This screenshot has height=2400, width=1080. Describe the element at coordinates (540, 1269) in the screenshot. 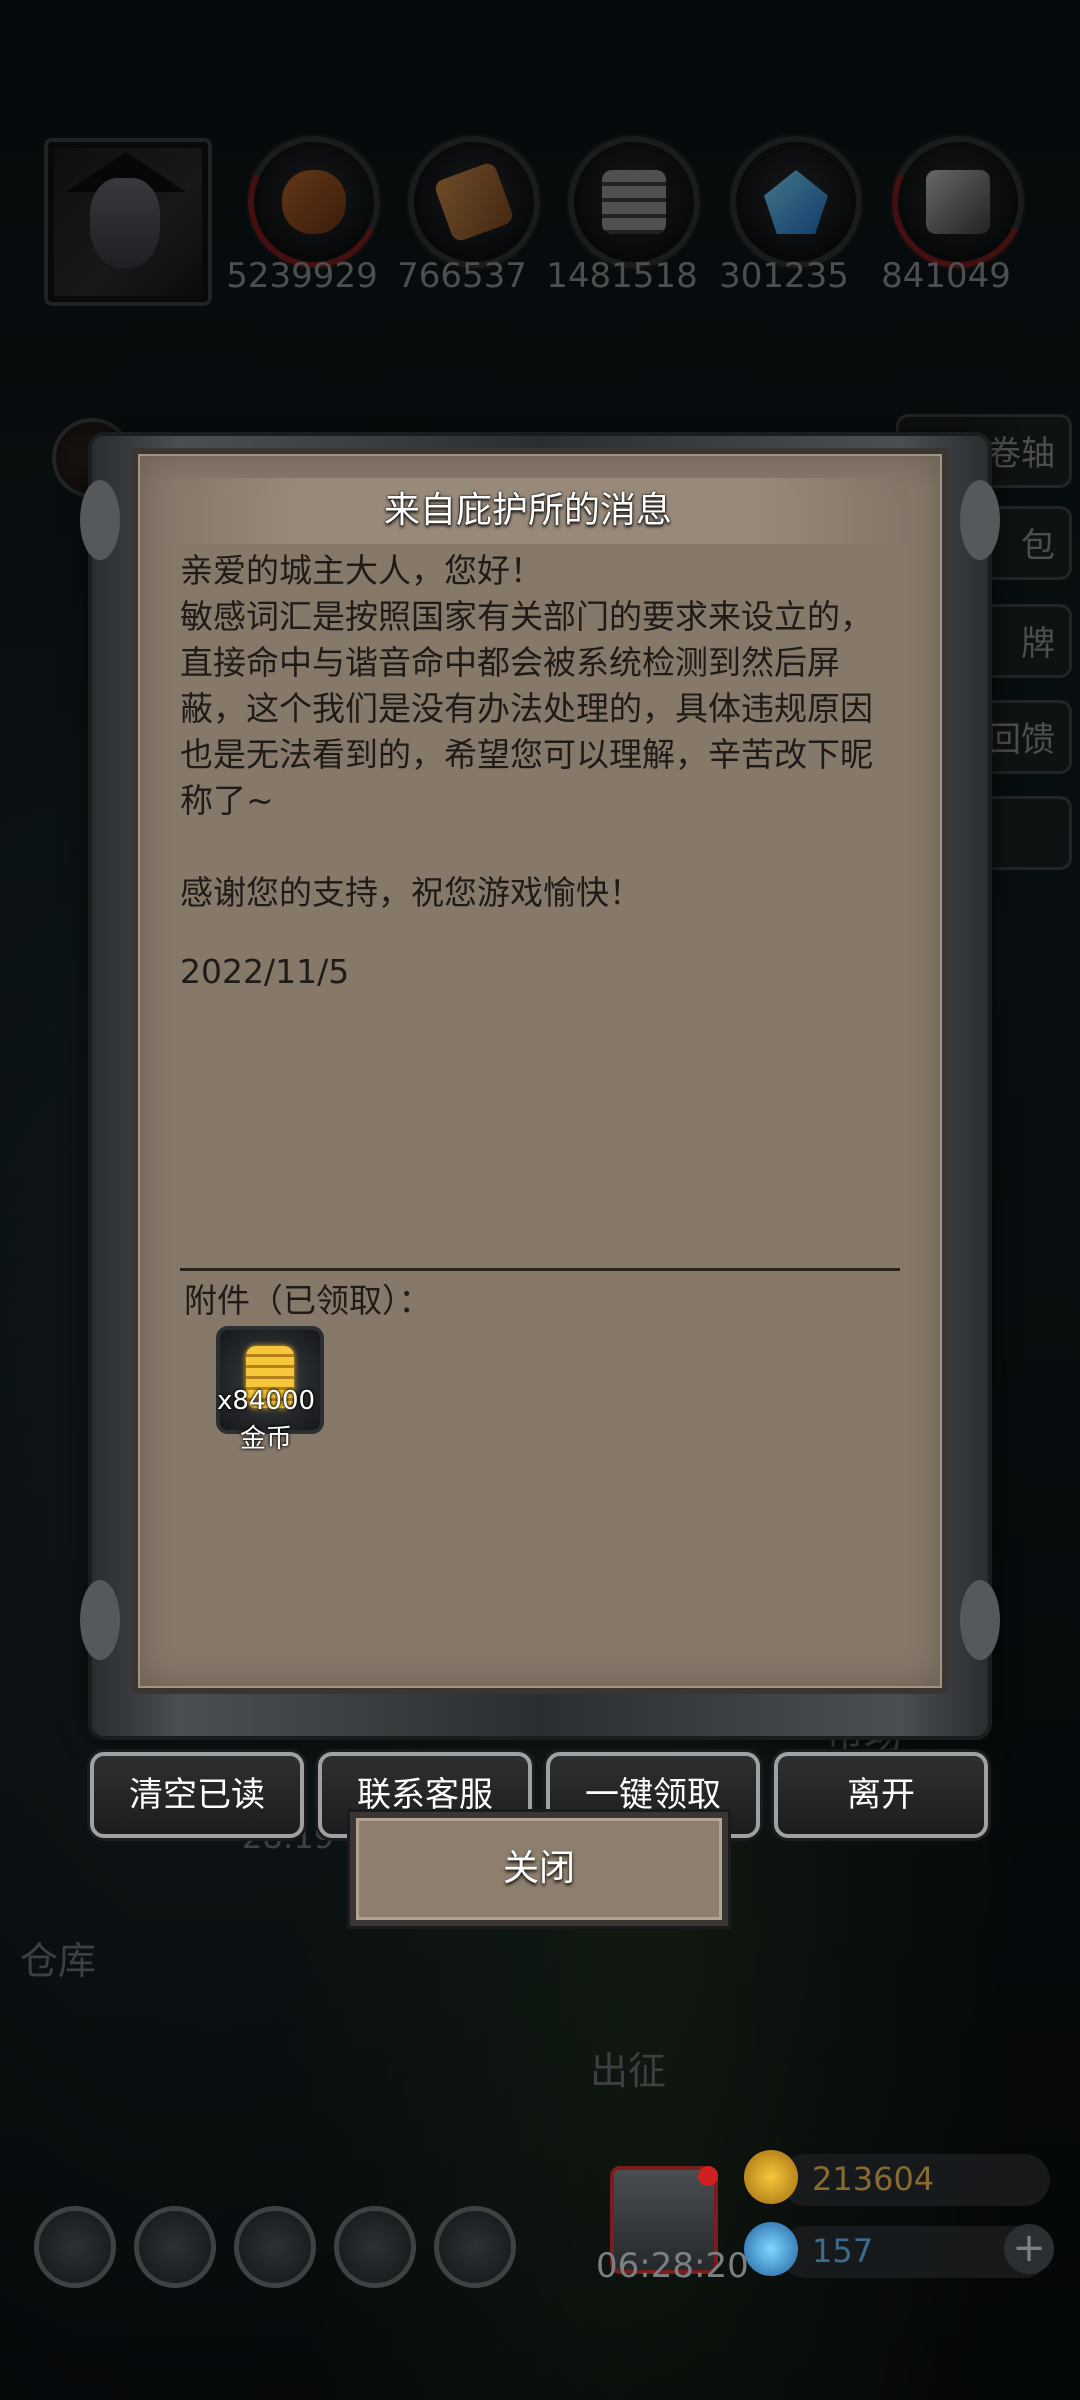

I see `attachment-divider` at that location.